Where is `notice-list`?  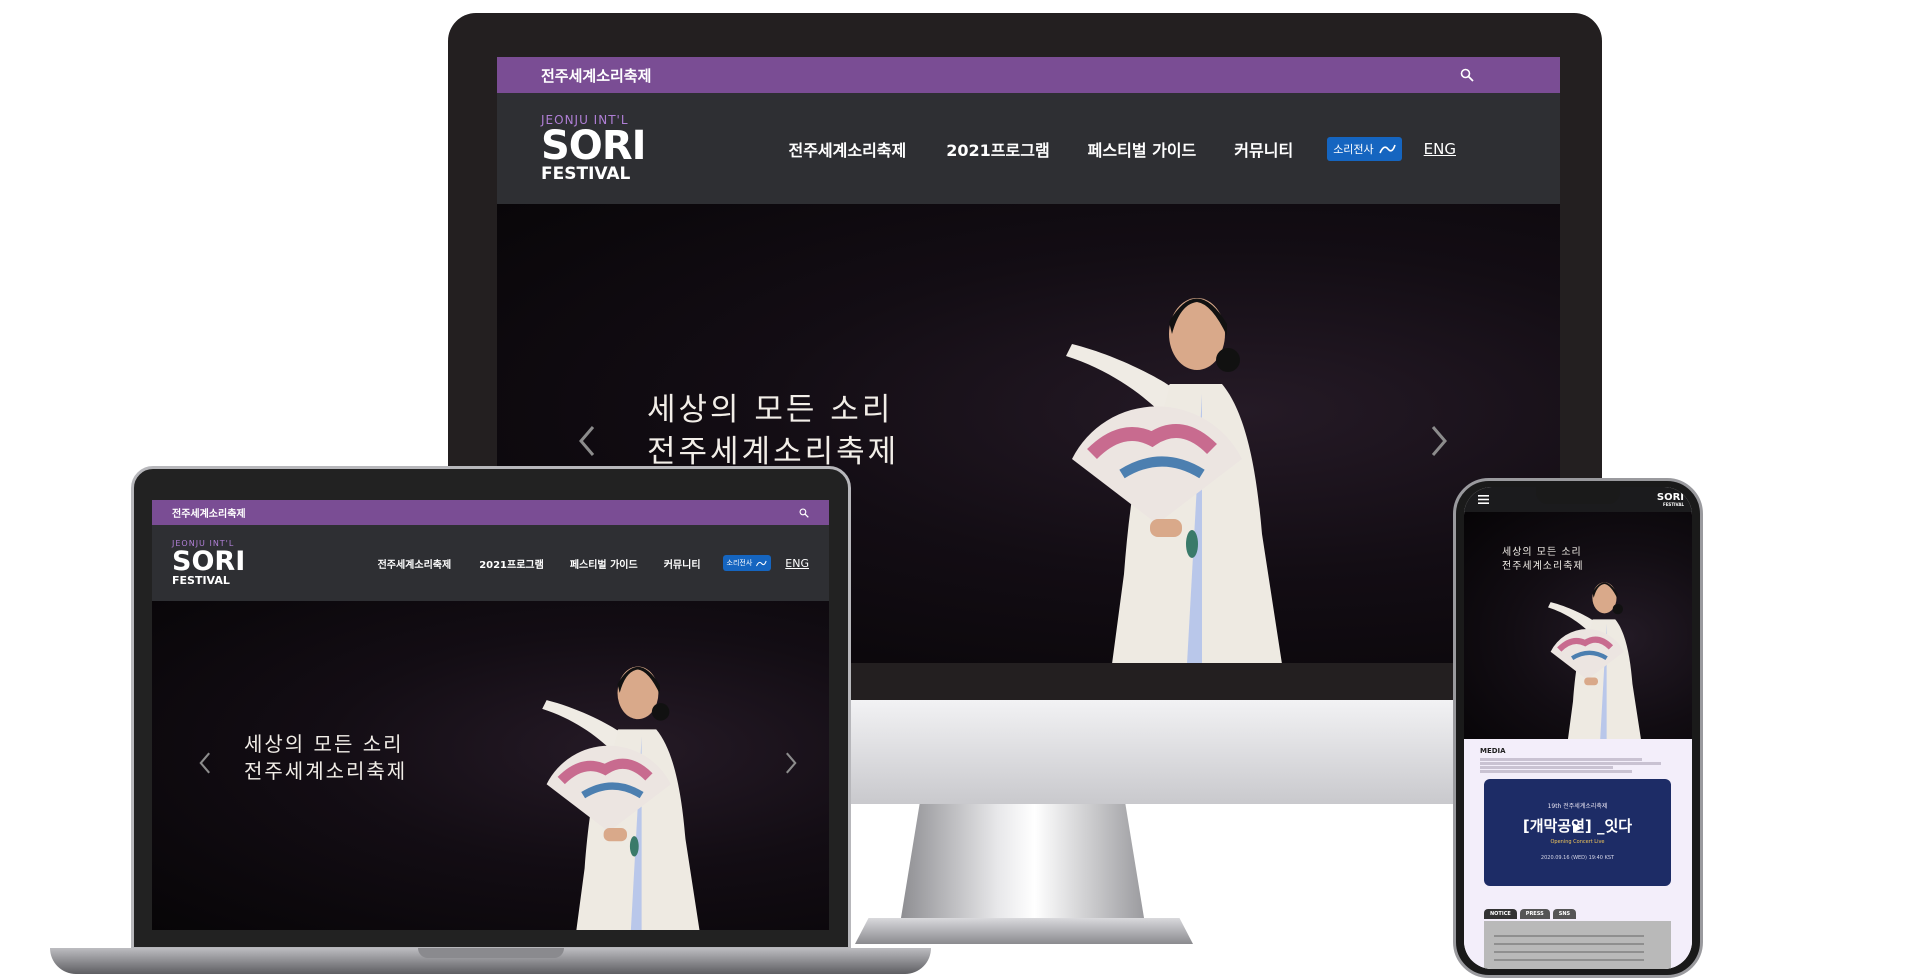
notice-list is located at coordinates (1577, 945).